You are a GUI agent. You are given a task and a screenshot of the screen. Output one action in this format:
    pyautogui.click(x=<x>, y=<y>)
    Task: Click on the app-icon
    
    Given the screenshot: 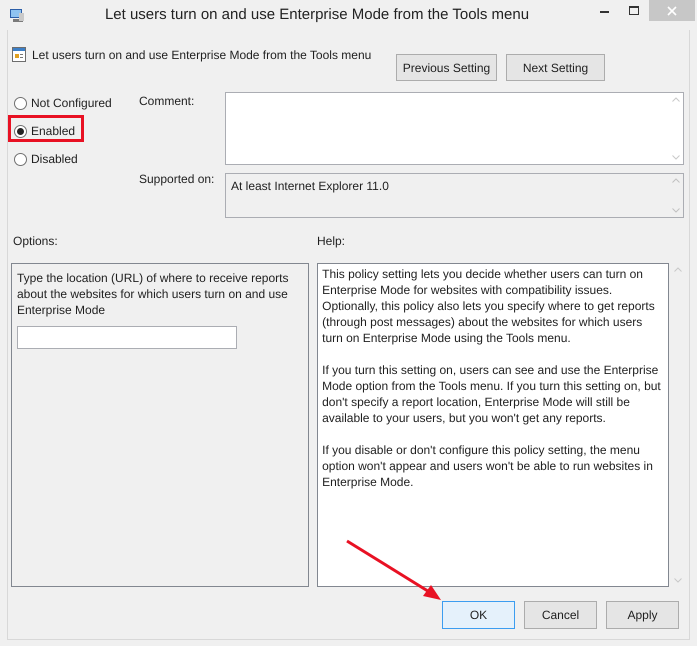 What is the action you would take?
    pyautogui.click(x=17, y=15)
    